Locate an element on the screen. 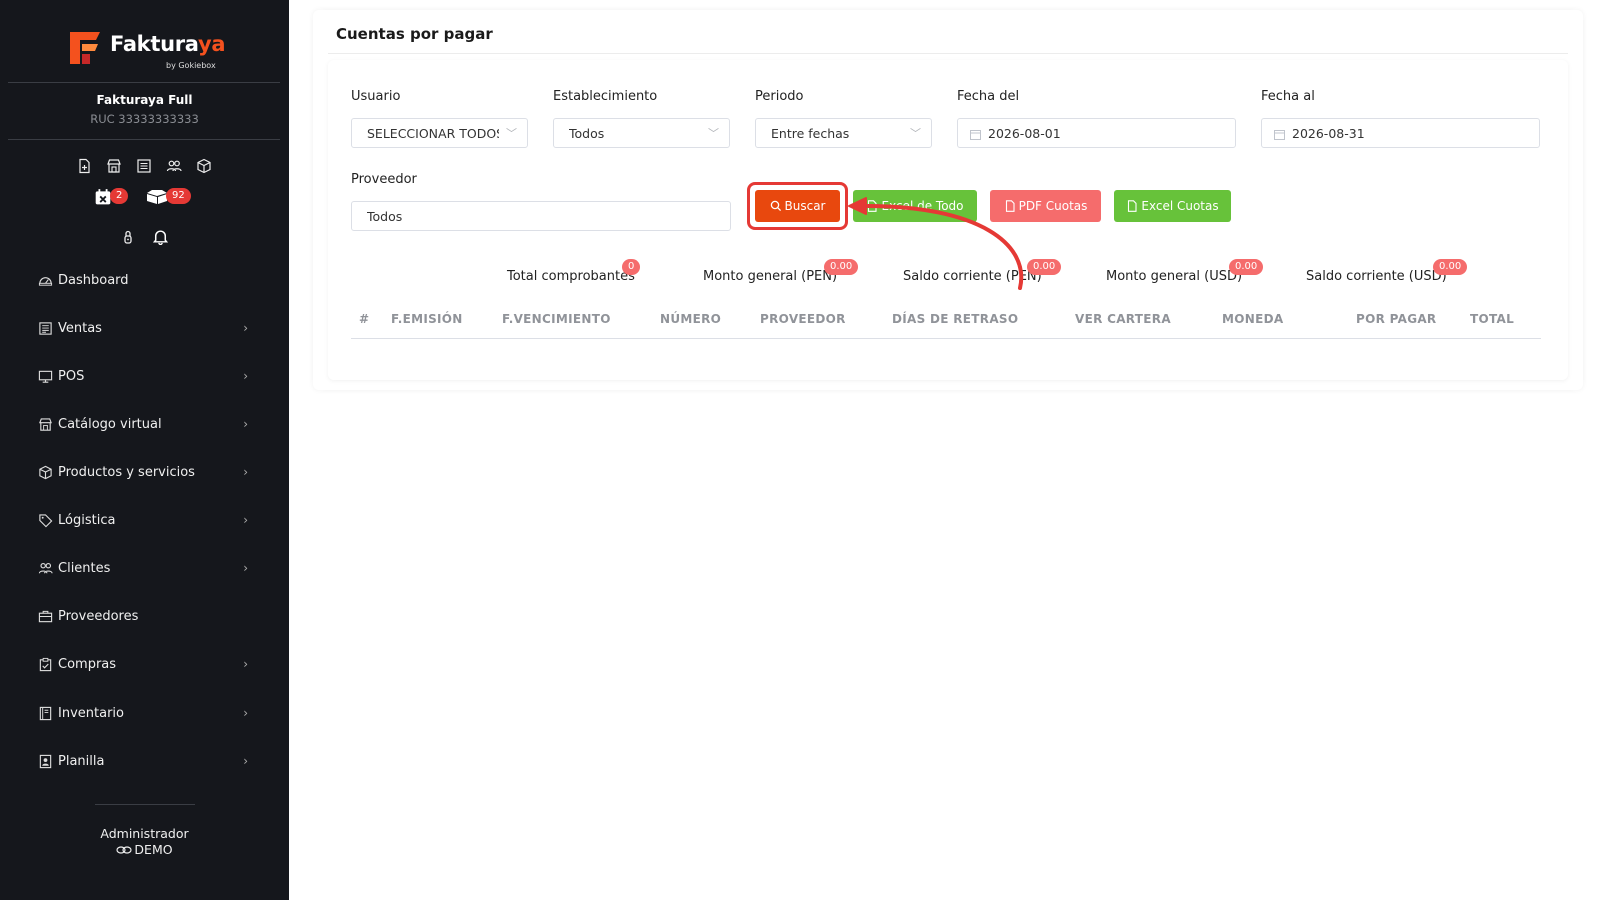 This screenshot has height=900, width=1600. summary-total-comprobantes: Total comprobantes is located at coordinates (571, 276).